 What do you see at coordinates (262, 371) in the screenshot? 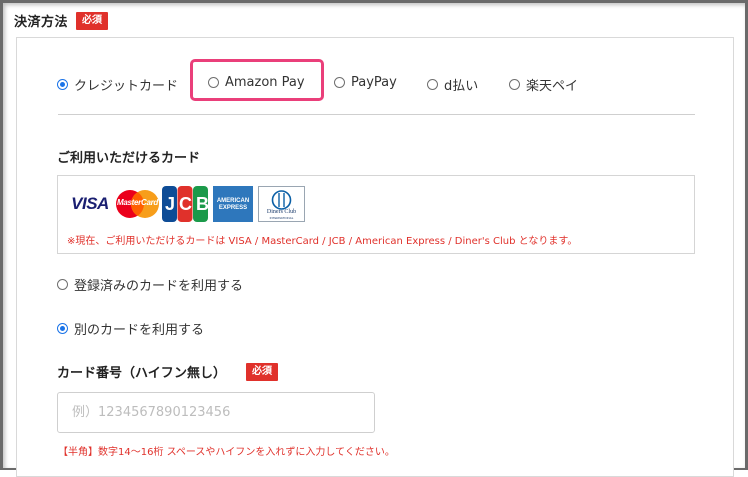
I see `card-number-required-badge: 必須` at bounding box center [262, 371].